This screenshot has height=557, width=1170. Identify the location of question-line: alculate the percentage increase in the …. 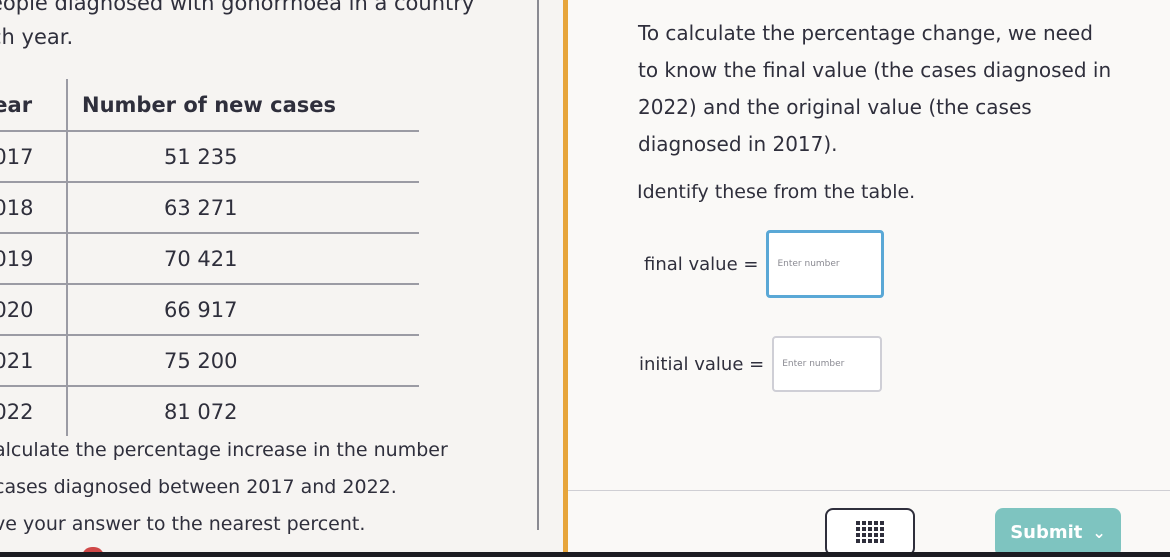
(224, 450).